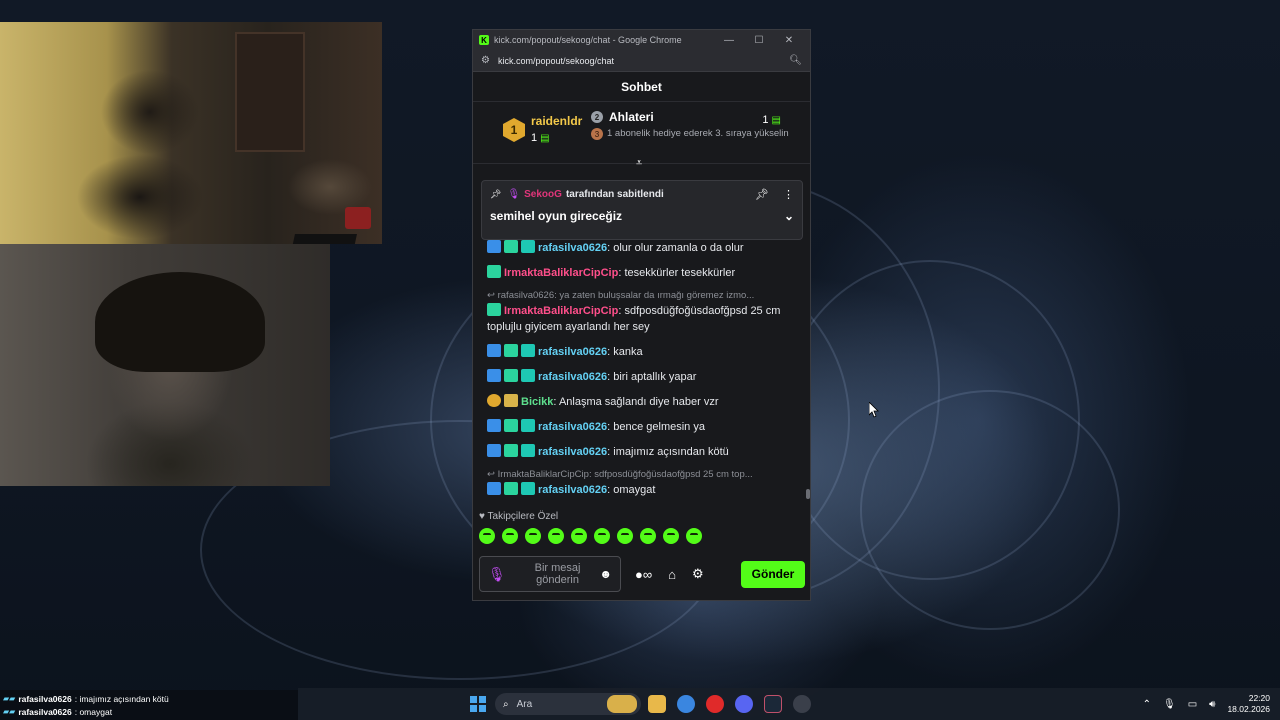 This screenshot has width=1280, height=720. I want to click on chrome-icon, so click(686, 704).